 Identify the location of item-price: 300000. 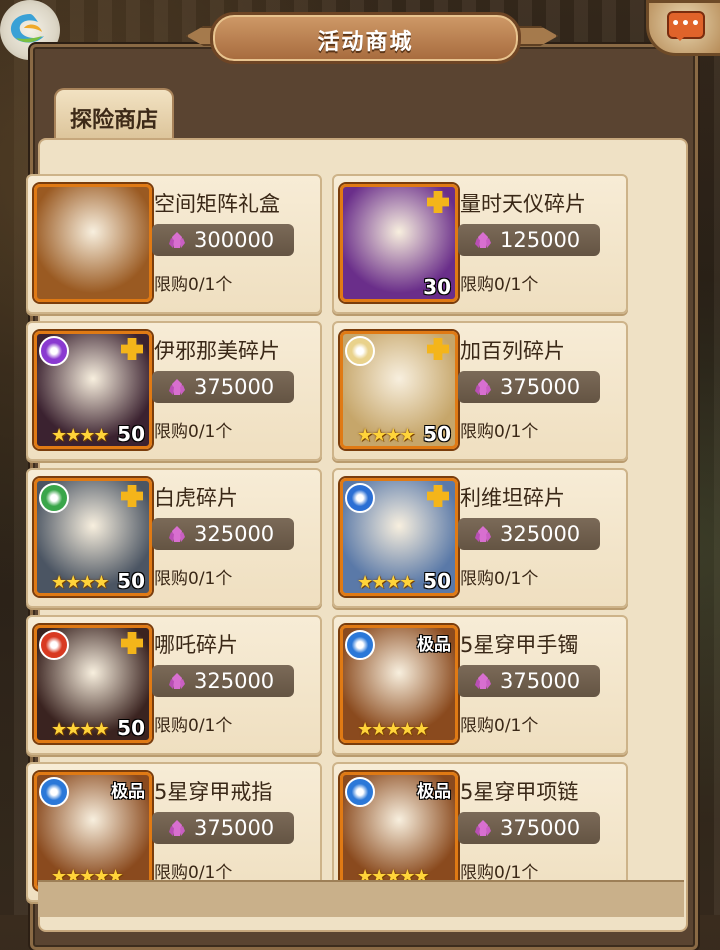
(234, 240).